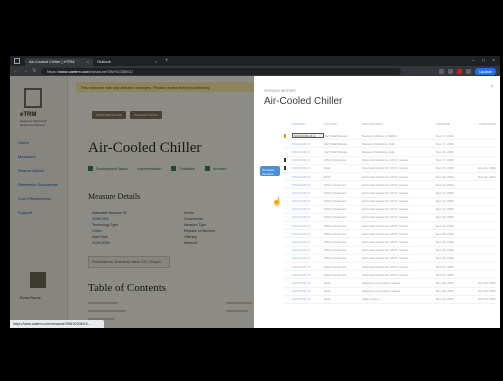  What do you see at coordinates (399, 125) in the screenshot?
I see `column-header: Description` at bounding box center [399, 125].